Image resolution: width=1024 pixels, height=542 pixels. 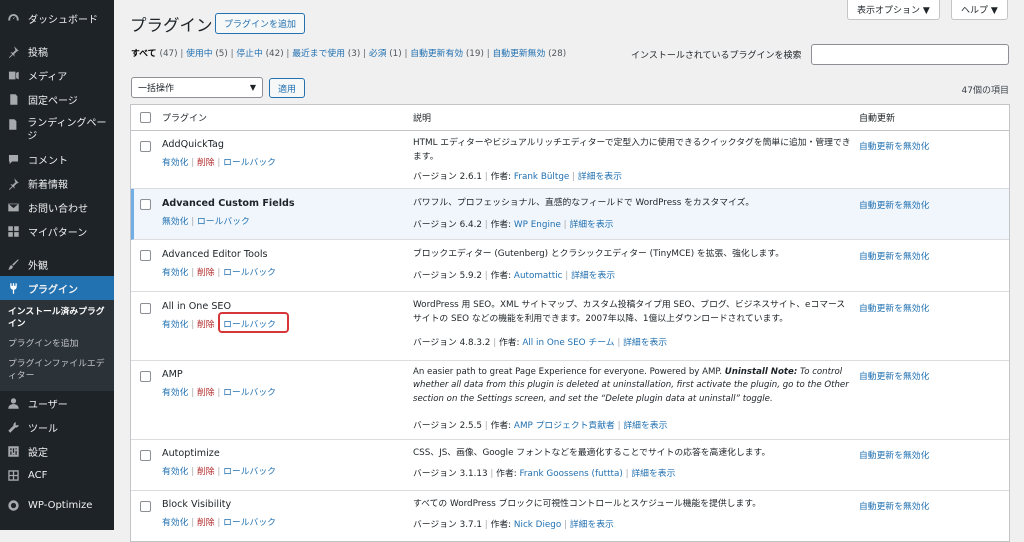 What do you see at coordinates (538, 276) in the screenshot?
I see `author-link: Automattic` at bounding box center [538, 276].